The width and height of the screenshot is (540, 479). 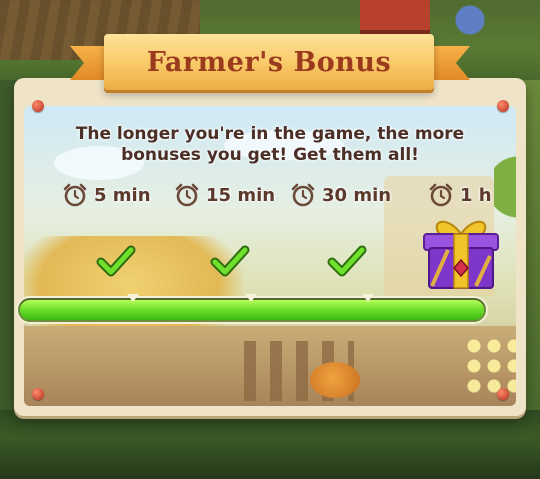 I want to click on milestone-label: 5 min, so click(x=122, y=195).